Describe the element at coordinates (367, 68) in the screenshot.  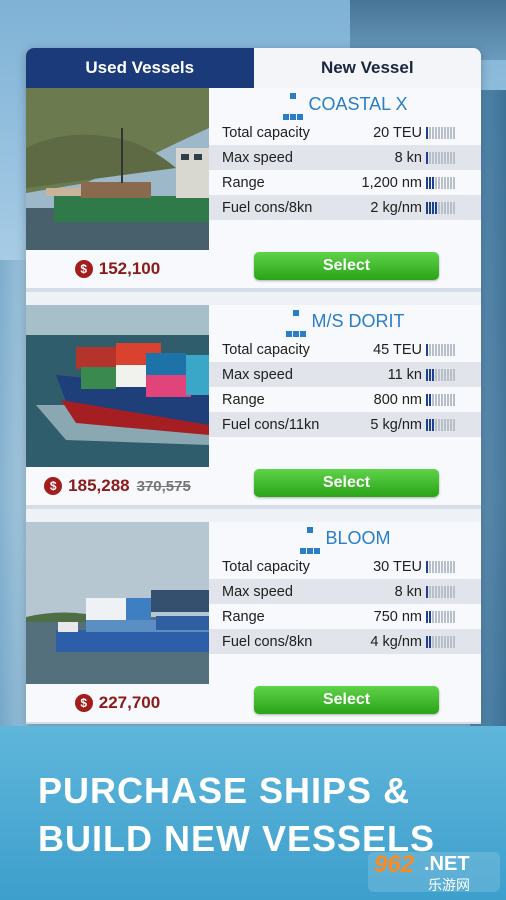
I see `tab-new-vessel: New Vessel` at that location.